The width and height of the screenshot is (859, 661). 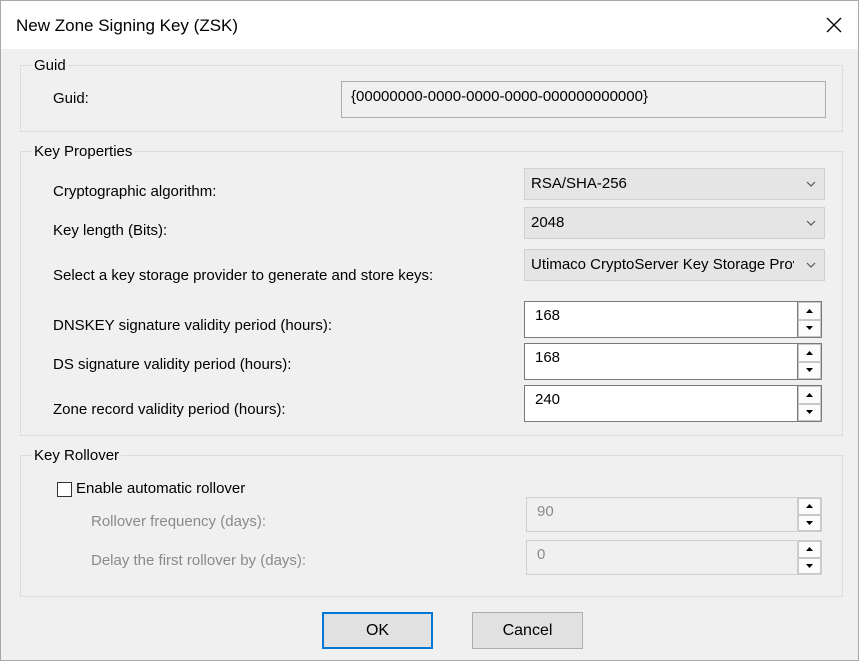 I want to click on close-icon, so click(x=834, y=25).